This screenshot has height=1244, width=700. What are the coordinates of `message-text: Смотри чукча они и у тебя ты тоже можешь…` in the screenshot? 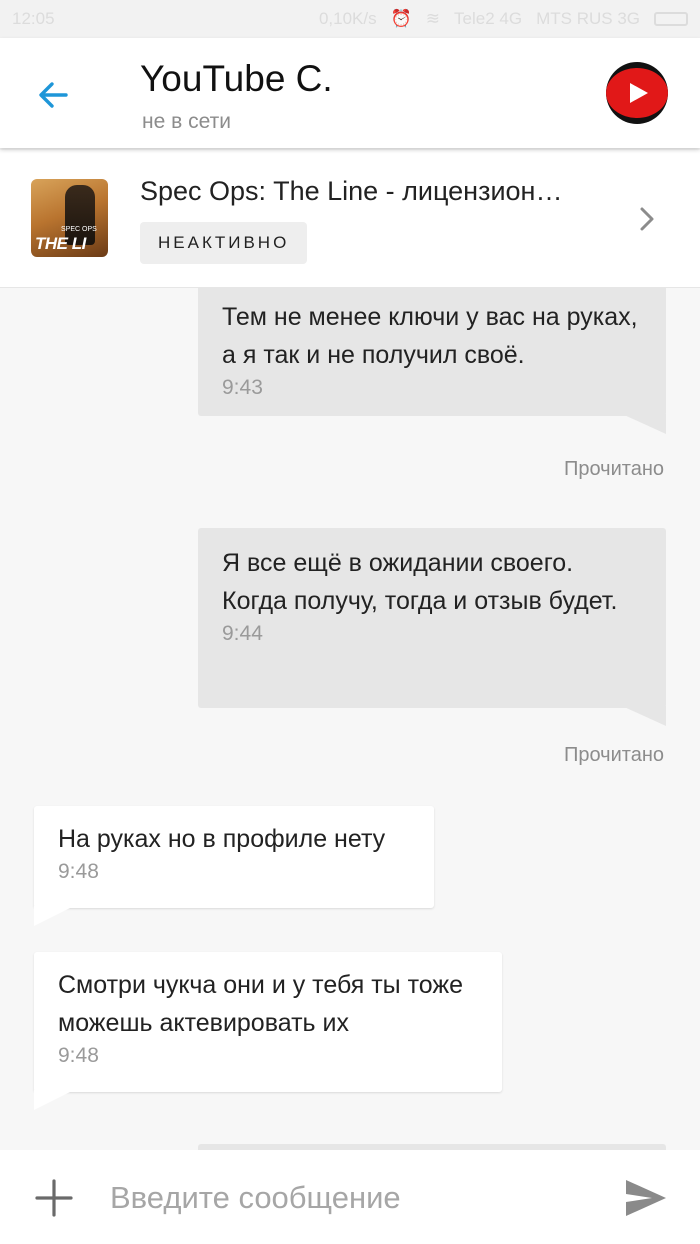 It's located at (261, 1004).